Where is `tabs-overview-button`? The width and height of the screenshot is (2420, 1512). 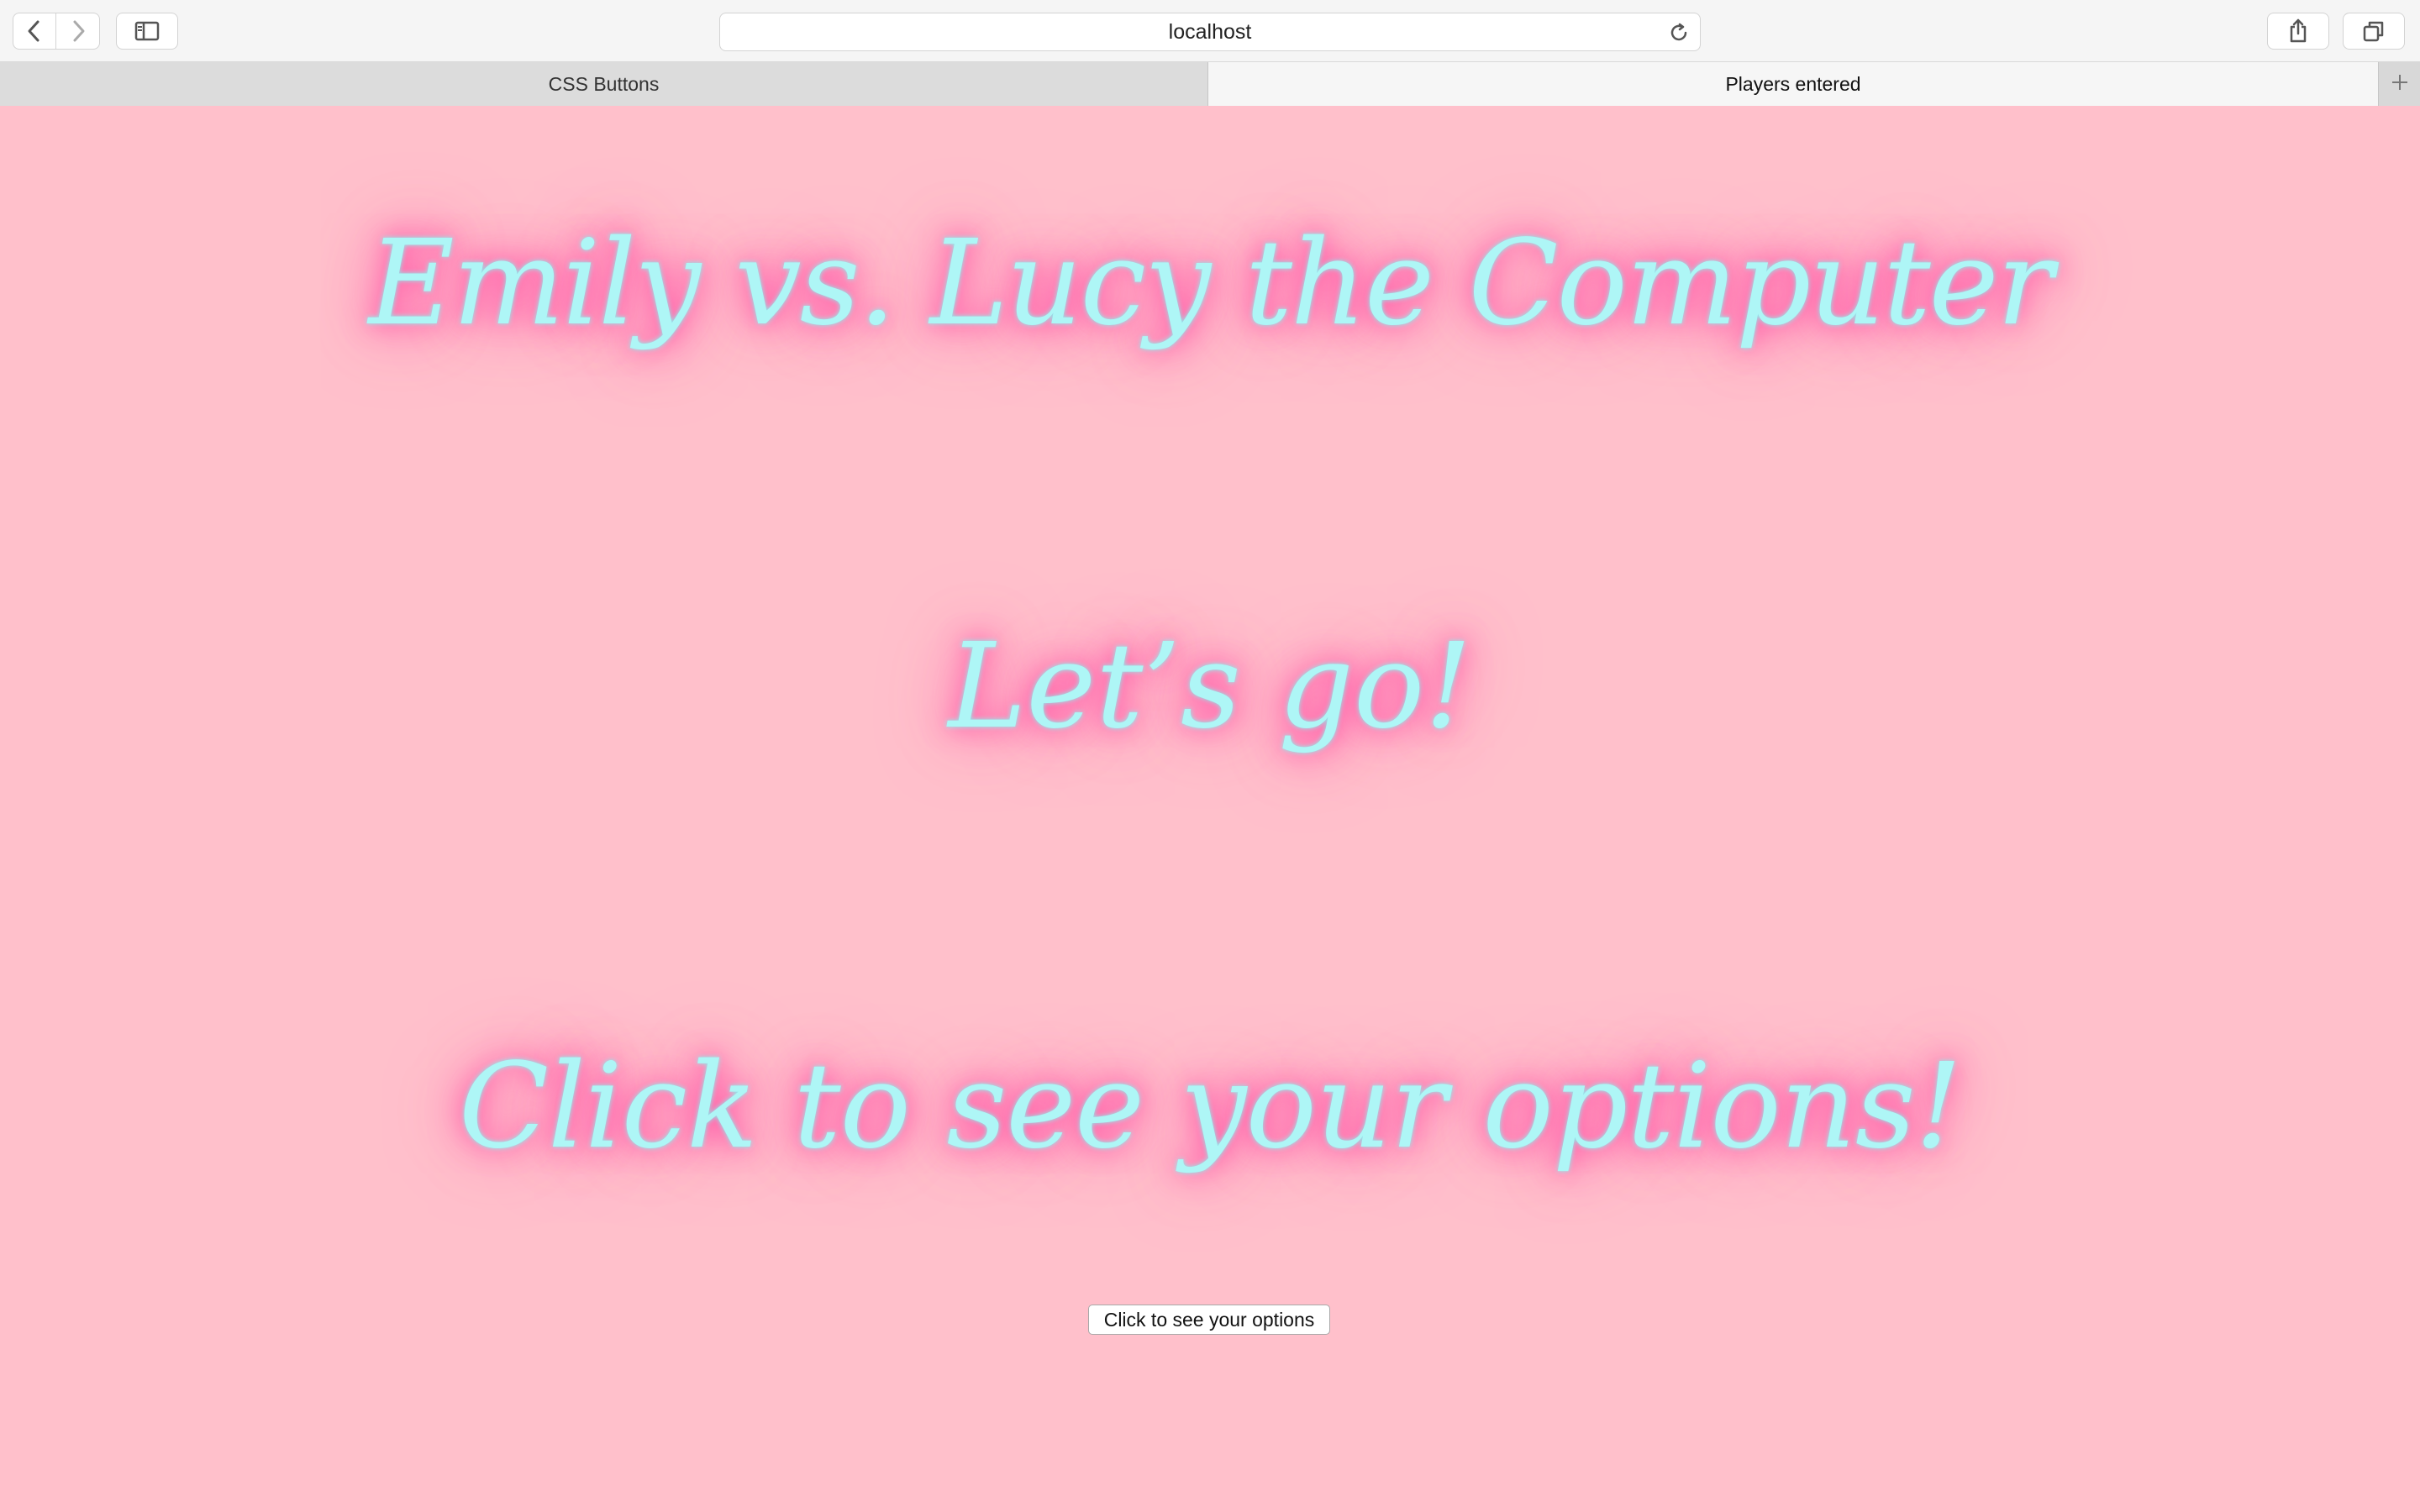
tabs-overview-button is located at coordinates (2374, 31).